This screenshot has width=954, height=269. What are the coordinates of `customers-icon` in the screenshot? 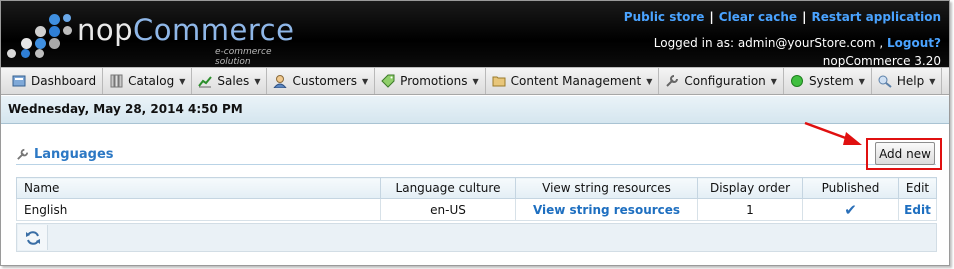 It's located at (280, 81).